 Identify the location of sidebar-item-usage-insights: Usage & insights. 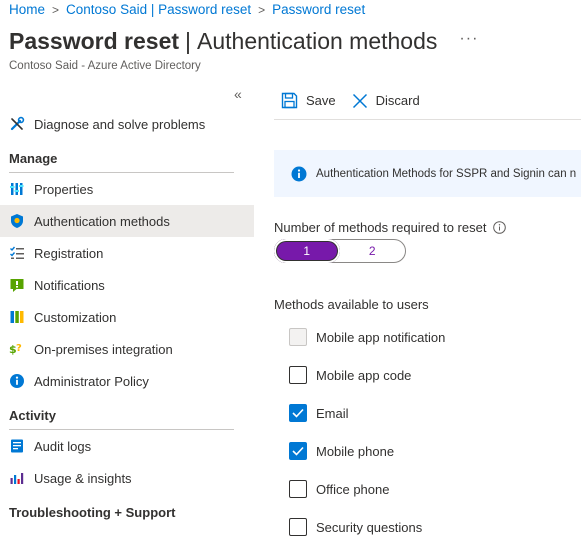
(127, 478).